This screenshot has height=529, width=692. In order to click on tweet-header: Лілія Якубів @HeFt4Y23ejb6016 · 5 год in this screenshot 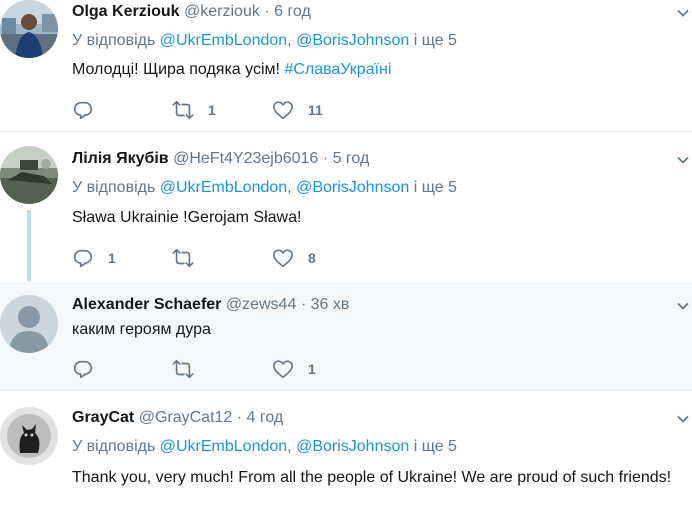, I will do `click(220, 159)`.